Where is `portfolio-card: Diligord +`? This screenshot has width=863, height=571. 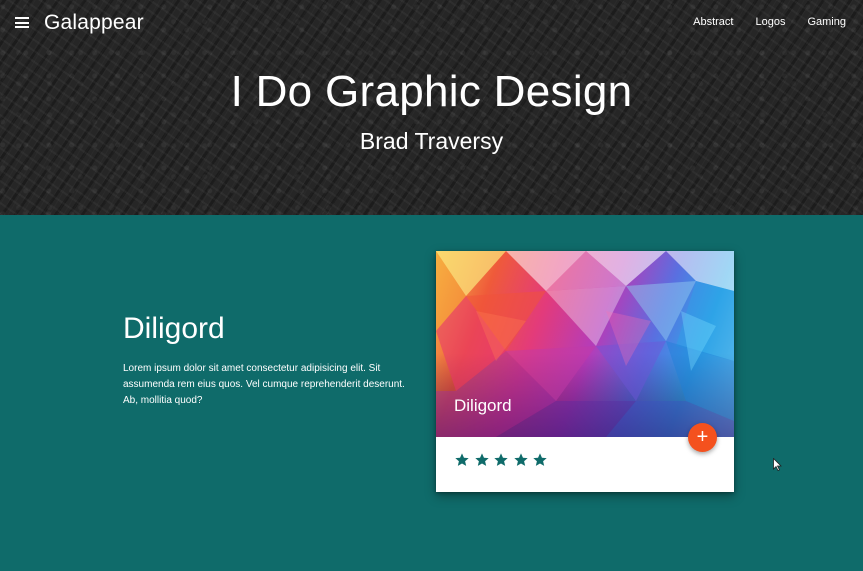
portfolio-card: Diligord + is located at coordinates (585, 371).